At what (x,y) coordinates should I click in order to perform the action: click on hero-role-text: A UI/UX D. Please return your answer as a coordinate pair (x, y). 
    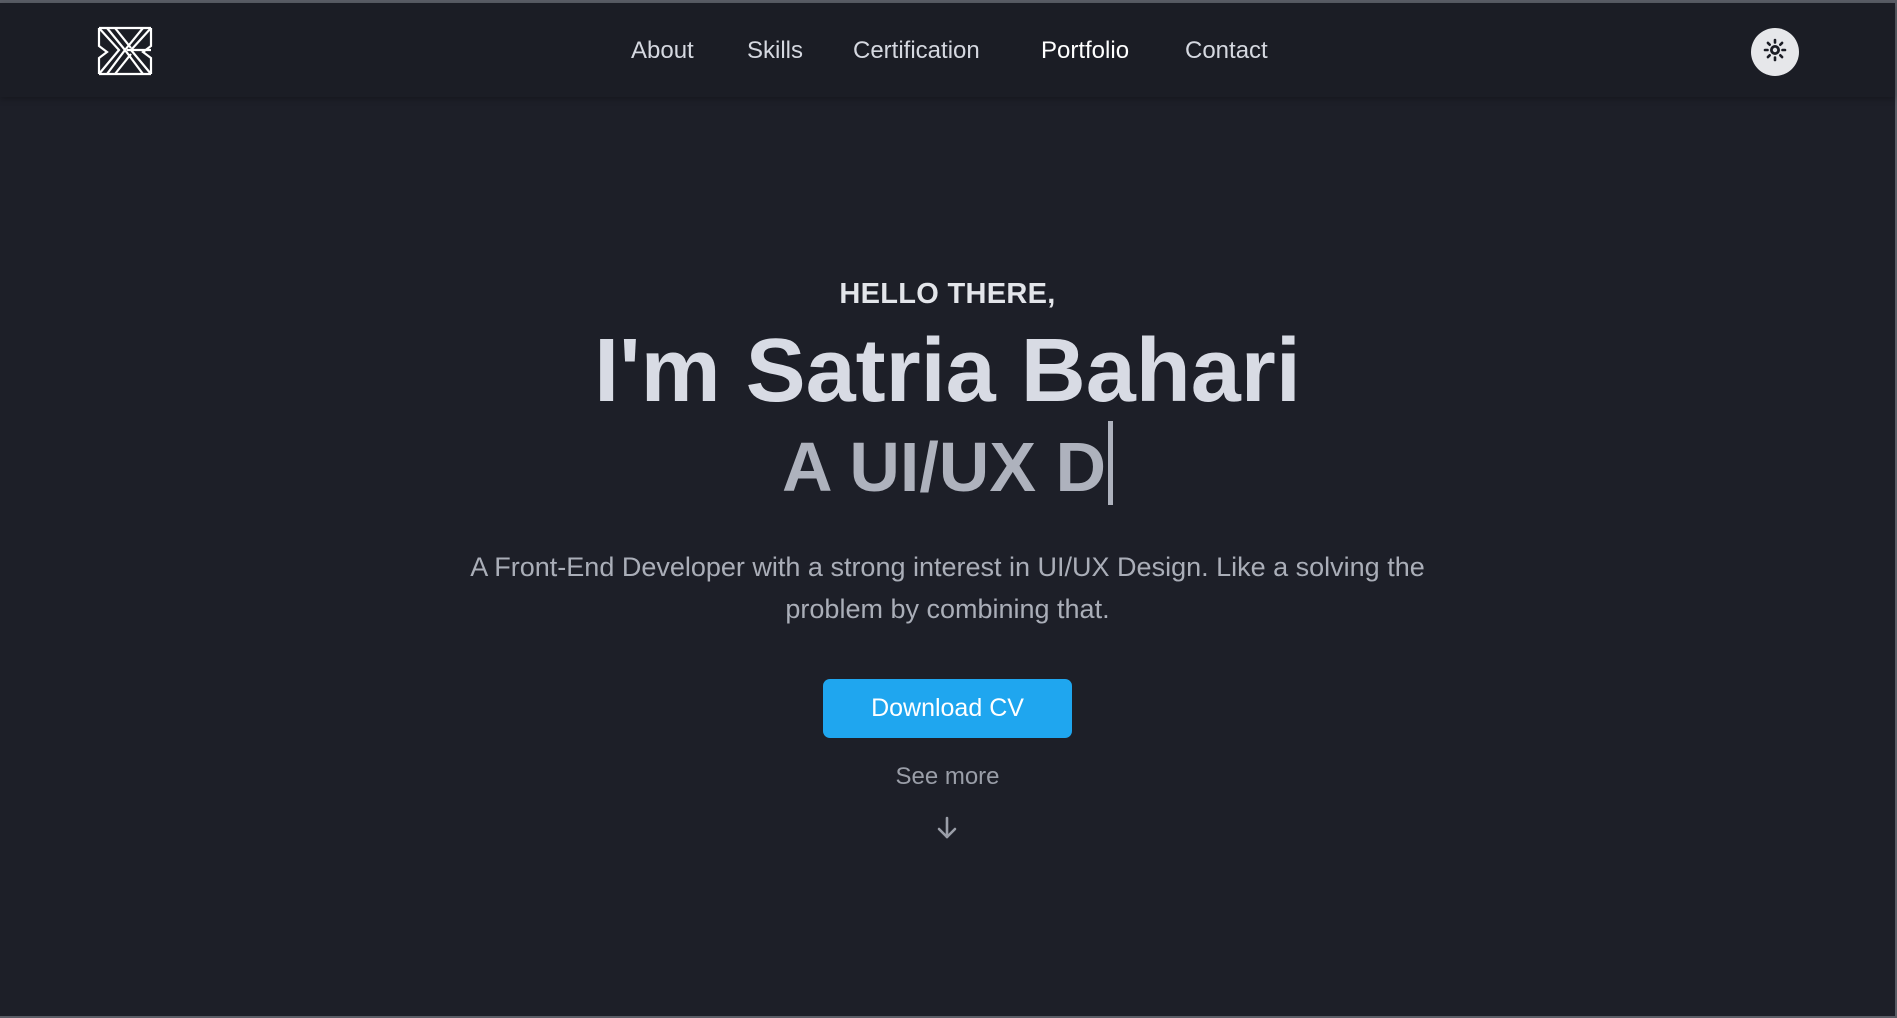
    Looking at the image, I should click on (944, 467).